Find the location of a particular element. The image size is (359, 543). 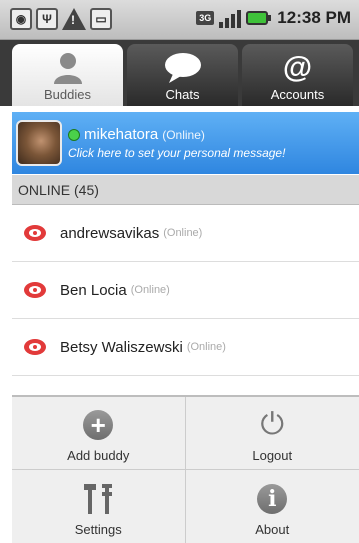

network-type-icon: 3G is located at coordinates (205, 18).